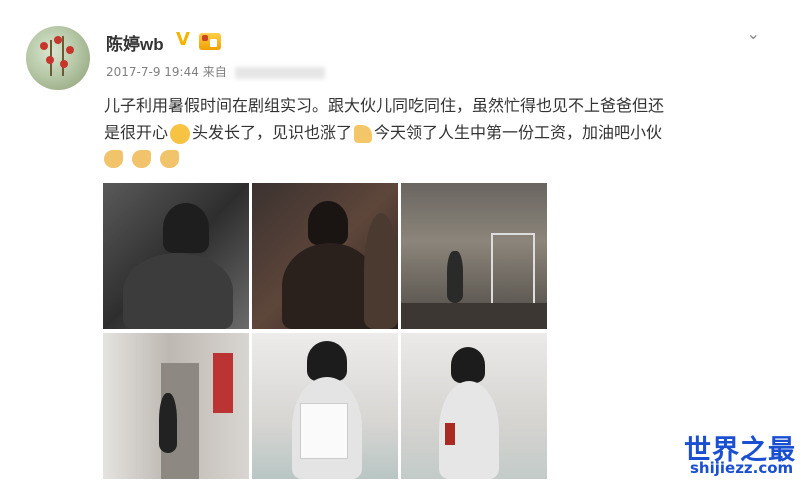 The height and width of the screenshot is (483, 806). Describe the element at coordinates (210, 41) in the screenshot. I see `member-level-icon` at that location.